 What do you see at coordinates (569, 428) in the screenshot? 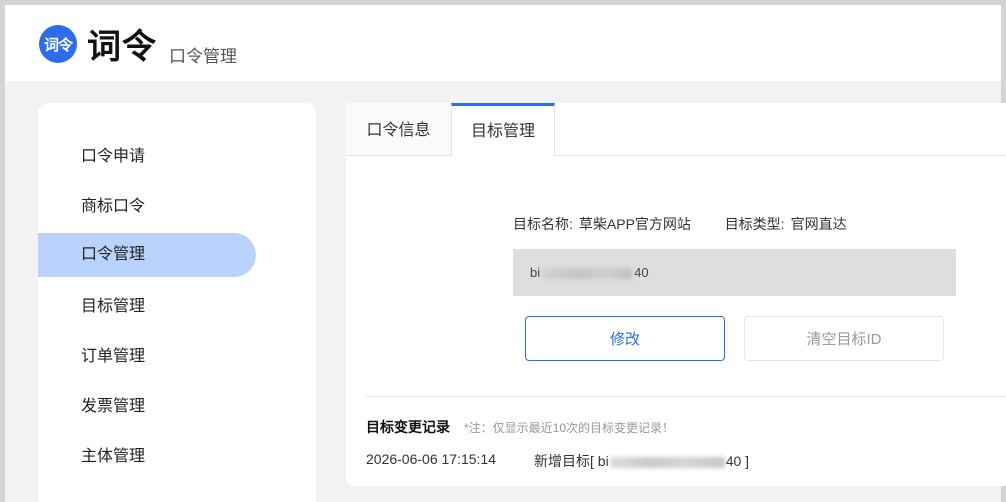
I see `change-log-note: *注：仅显示最近10次的目标变更记录！` at bounding box center [569, 428].